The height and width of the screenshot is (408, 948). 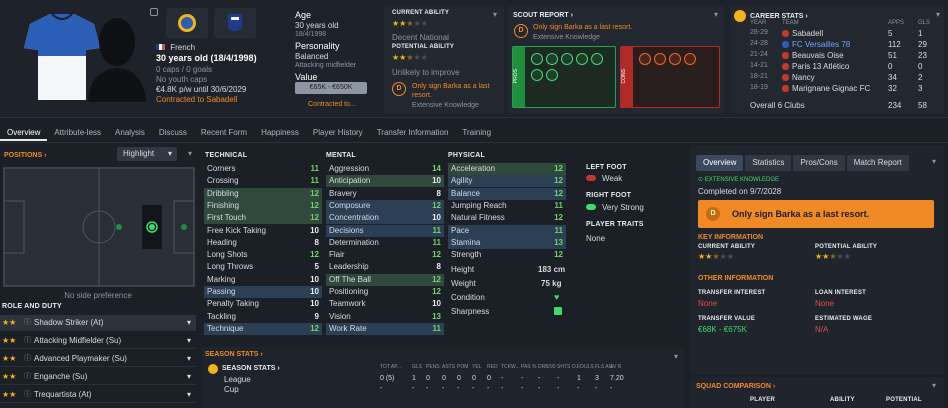 What do you see at coordinates (807, 33) in the screenshot?
I see `career-row-team: Sabadell` at bounding box center [807, 33].